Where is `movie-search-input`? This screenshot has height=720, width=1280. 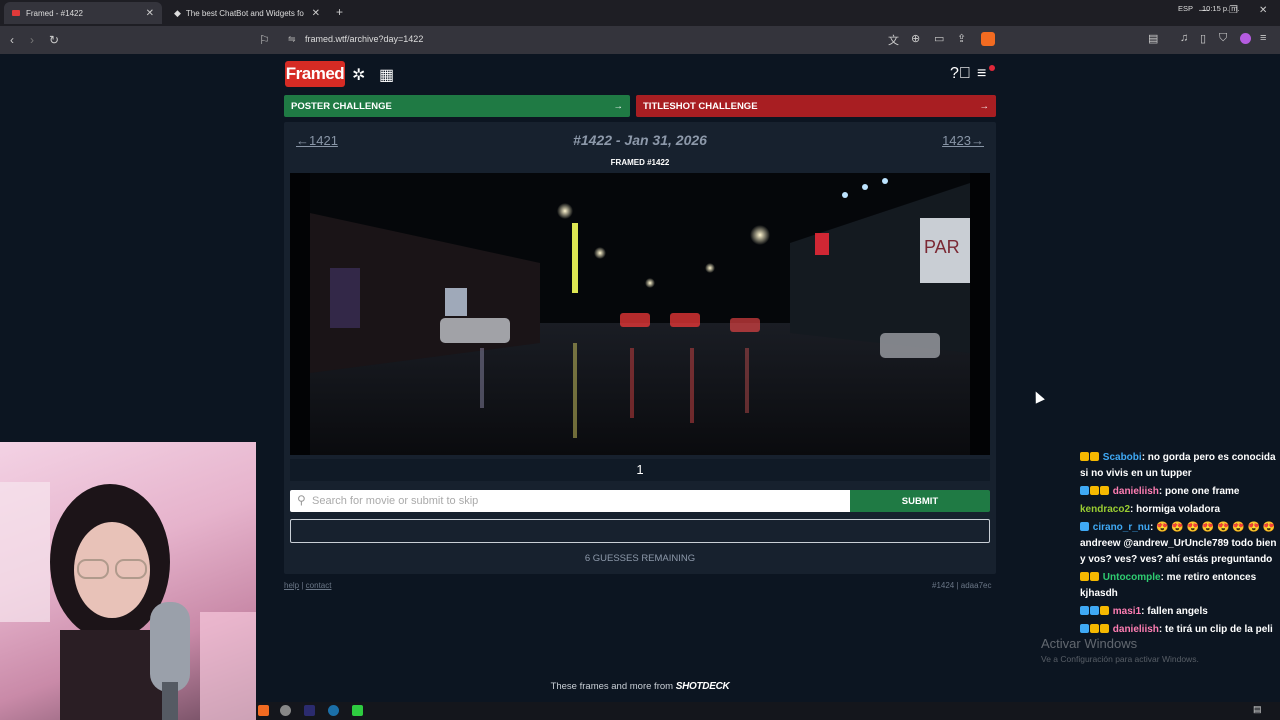
movie-search-input is located at coordinates (577, 501).